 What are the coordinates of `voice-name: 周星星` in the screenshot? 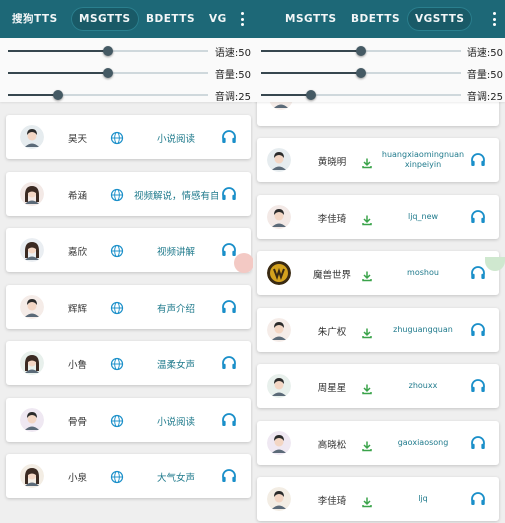 It's located at (332, 388).